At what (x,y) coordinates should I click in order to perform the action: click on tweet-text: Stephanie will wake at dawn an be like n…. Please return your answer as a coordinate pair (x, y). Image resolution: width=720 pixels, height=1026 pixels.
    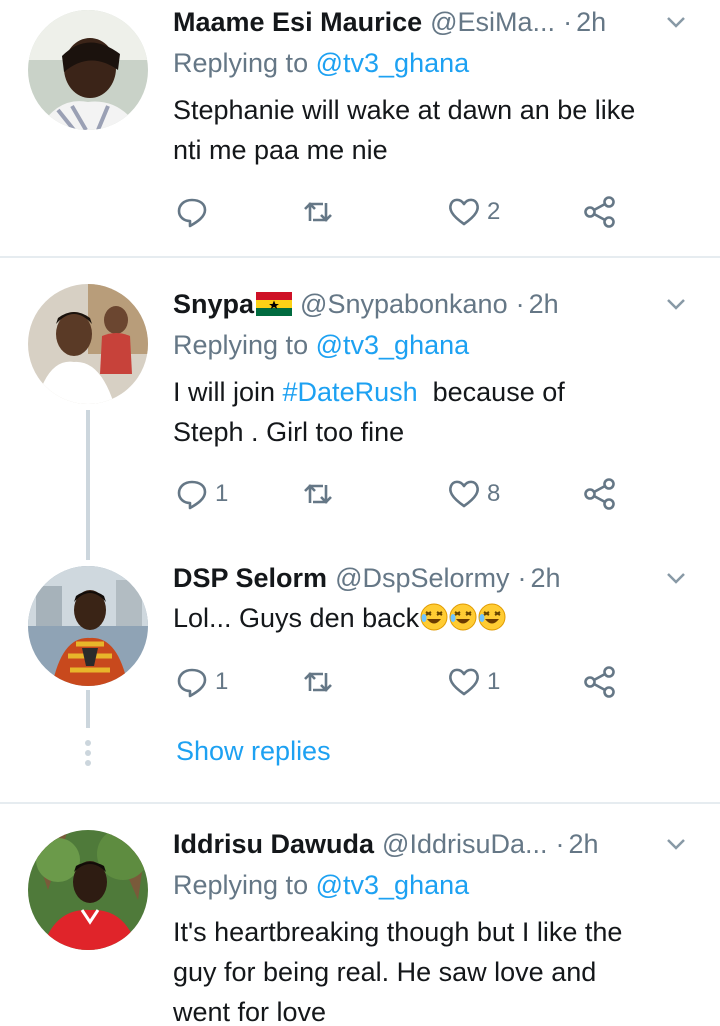
    Looking at the image, I should click on (438, 130).